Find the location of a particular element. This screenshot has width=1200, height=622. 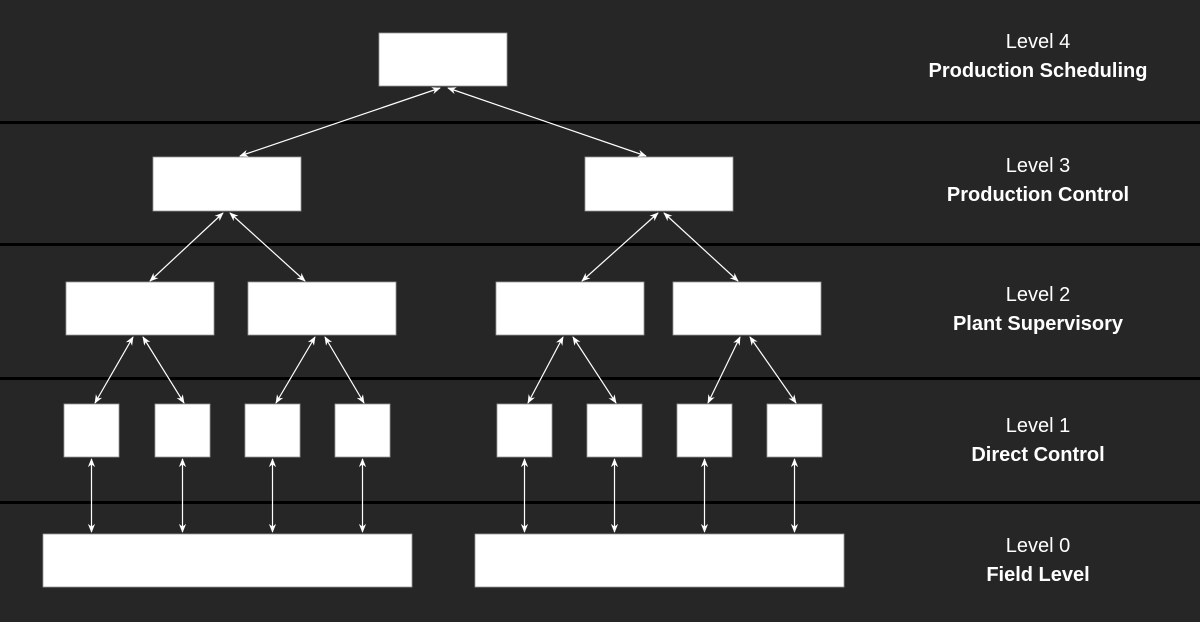

level-number: Level 2 is located at coordinates (1038, 295).